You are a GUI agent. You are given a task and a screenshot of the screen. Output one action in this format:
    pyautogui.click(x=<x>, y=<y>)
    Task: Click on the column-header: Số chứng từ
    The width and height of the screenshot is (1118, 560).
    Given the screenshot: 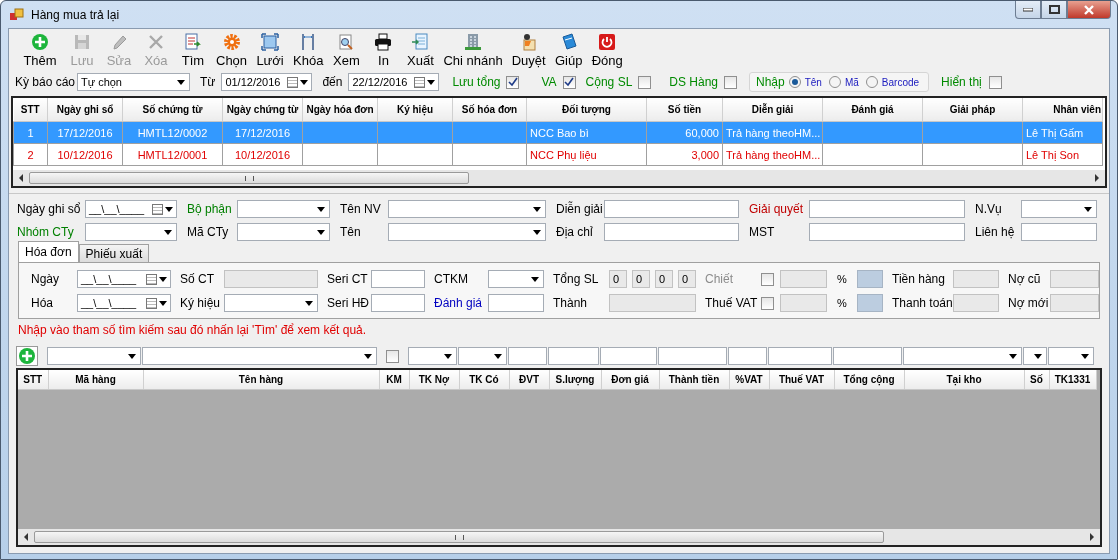 What is the action you would take?
    pyautogui.click(x=172, y=110)
    